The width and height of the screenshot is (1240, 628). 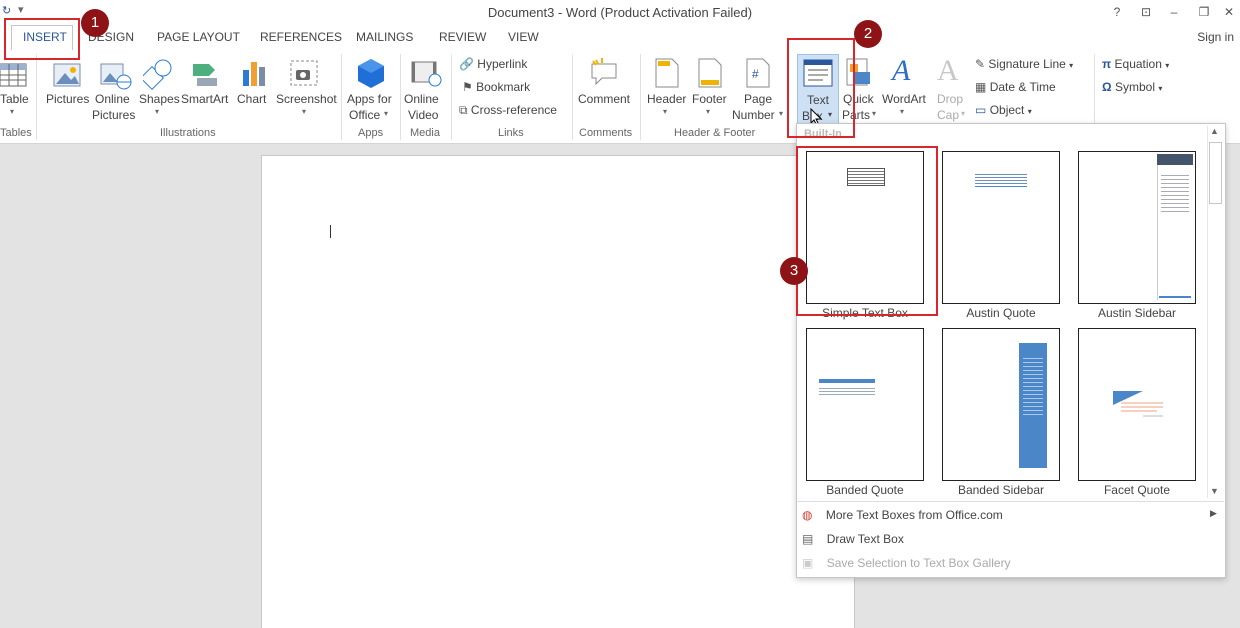 What do you see at coordinates (493, 64) in the screenshot?
I see `hyperlink-button: 🔗 Hyperlink` at bounding box center [493, 64].